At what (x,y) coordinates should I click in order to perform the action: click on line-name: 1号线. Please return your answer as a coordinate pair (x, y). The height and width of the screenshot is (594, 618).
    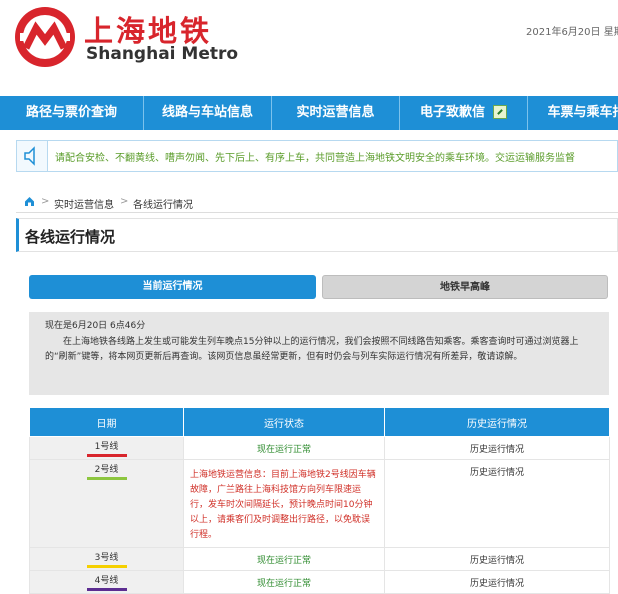
    Looking at the image, I should click on (106, 447).